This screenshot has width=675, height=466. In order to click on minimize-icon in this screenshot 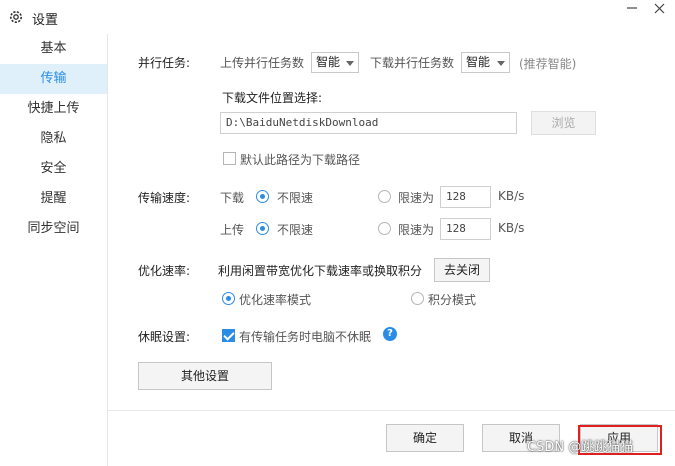, I will do `click(632, 8)`.